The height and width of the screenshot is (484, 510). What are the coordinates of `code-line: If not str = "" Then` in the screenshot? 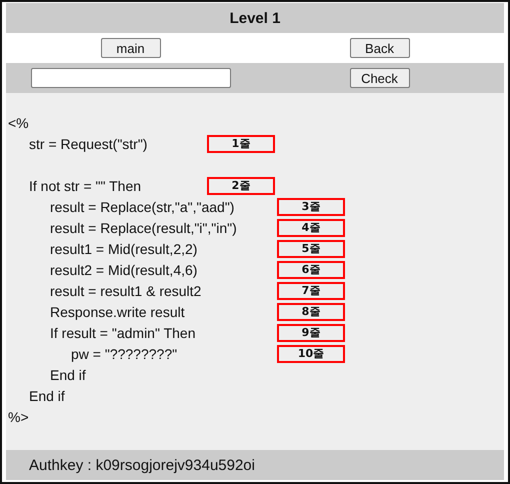 It's located at (85, 186).